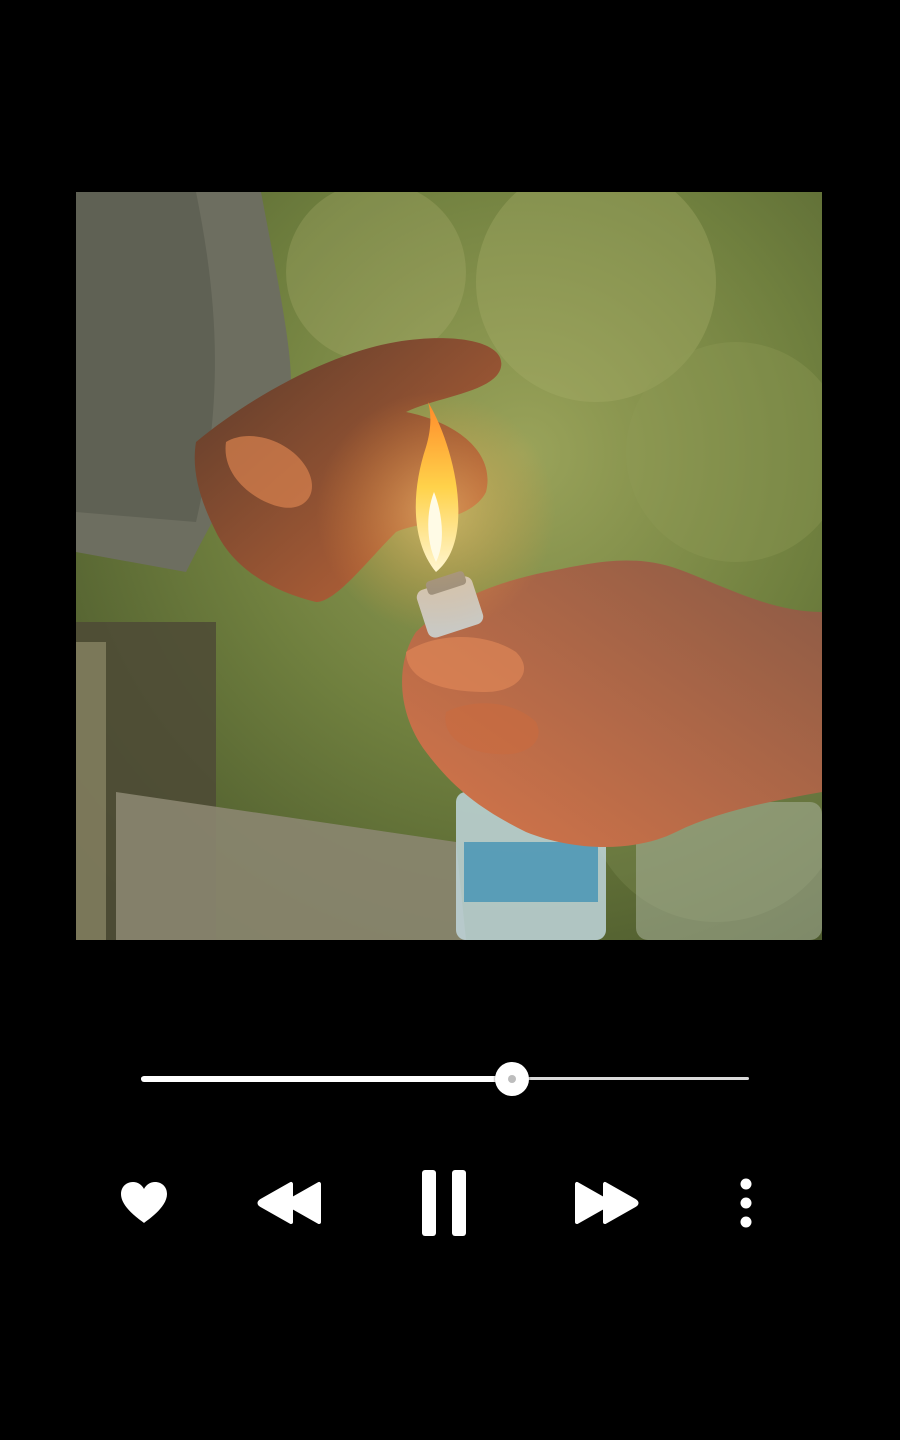 This screenshot has height=1440, width=900. I want to click on pause-button, so click(445, 1203).